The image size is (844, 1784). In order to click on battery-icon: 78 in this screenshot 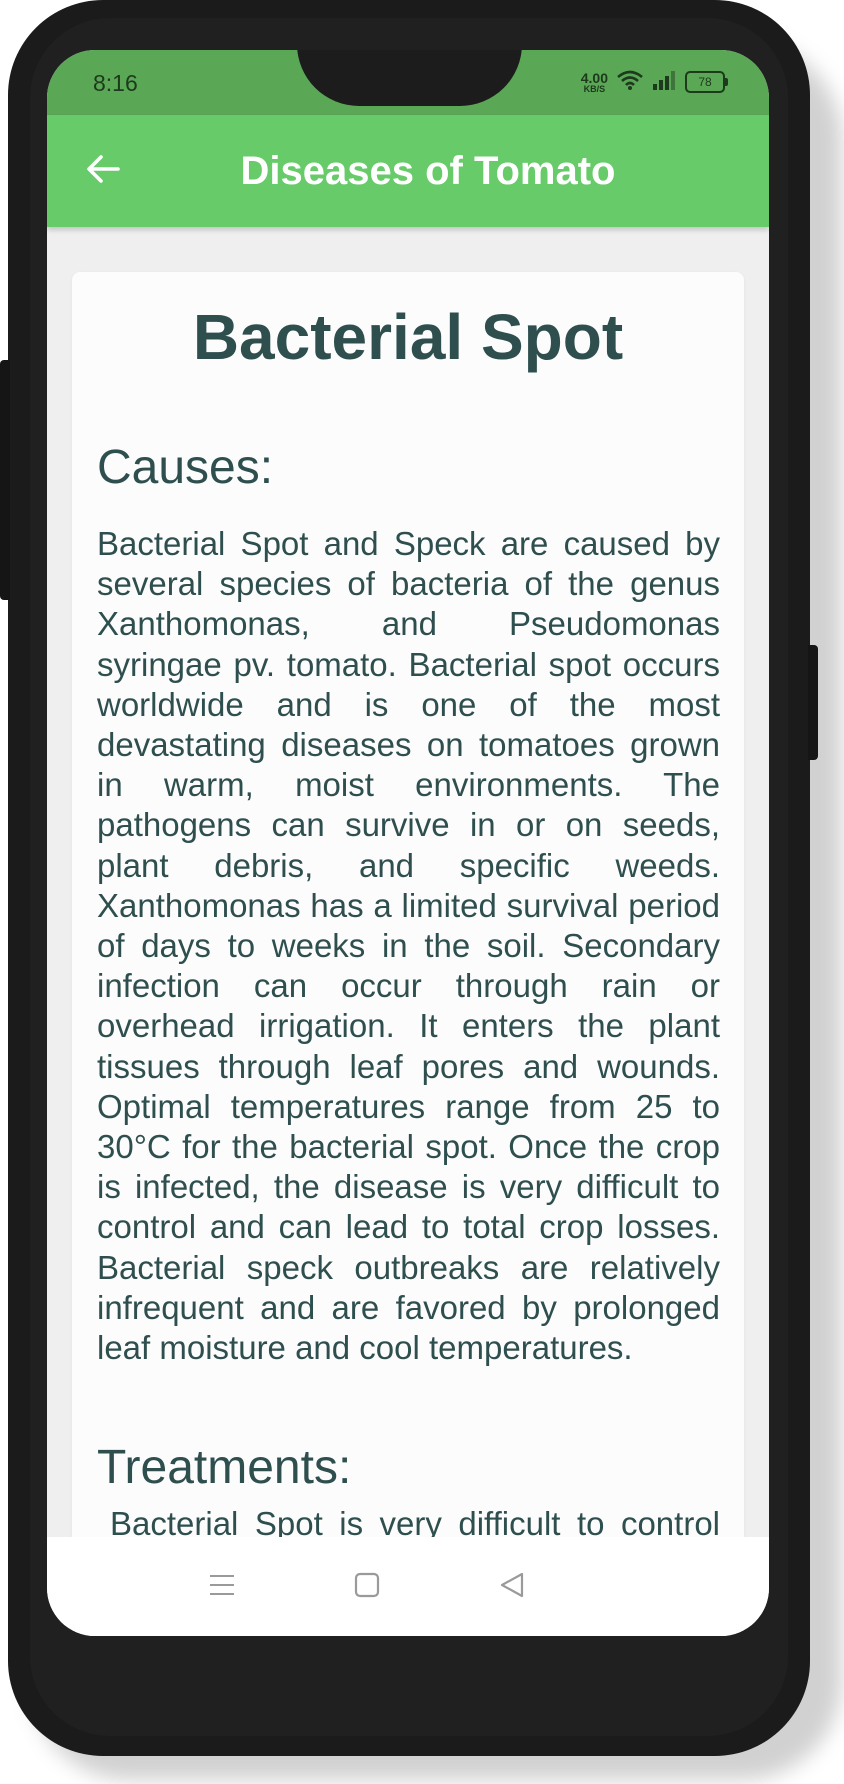, I will do `click(706, 82)`.